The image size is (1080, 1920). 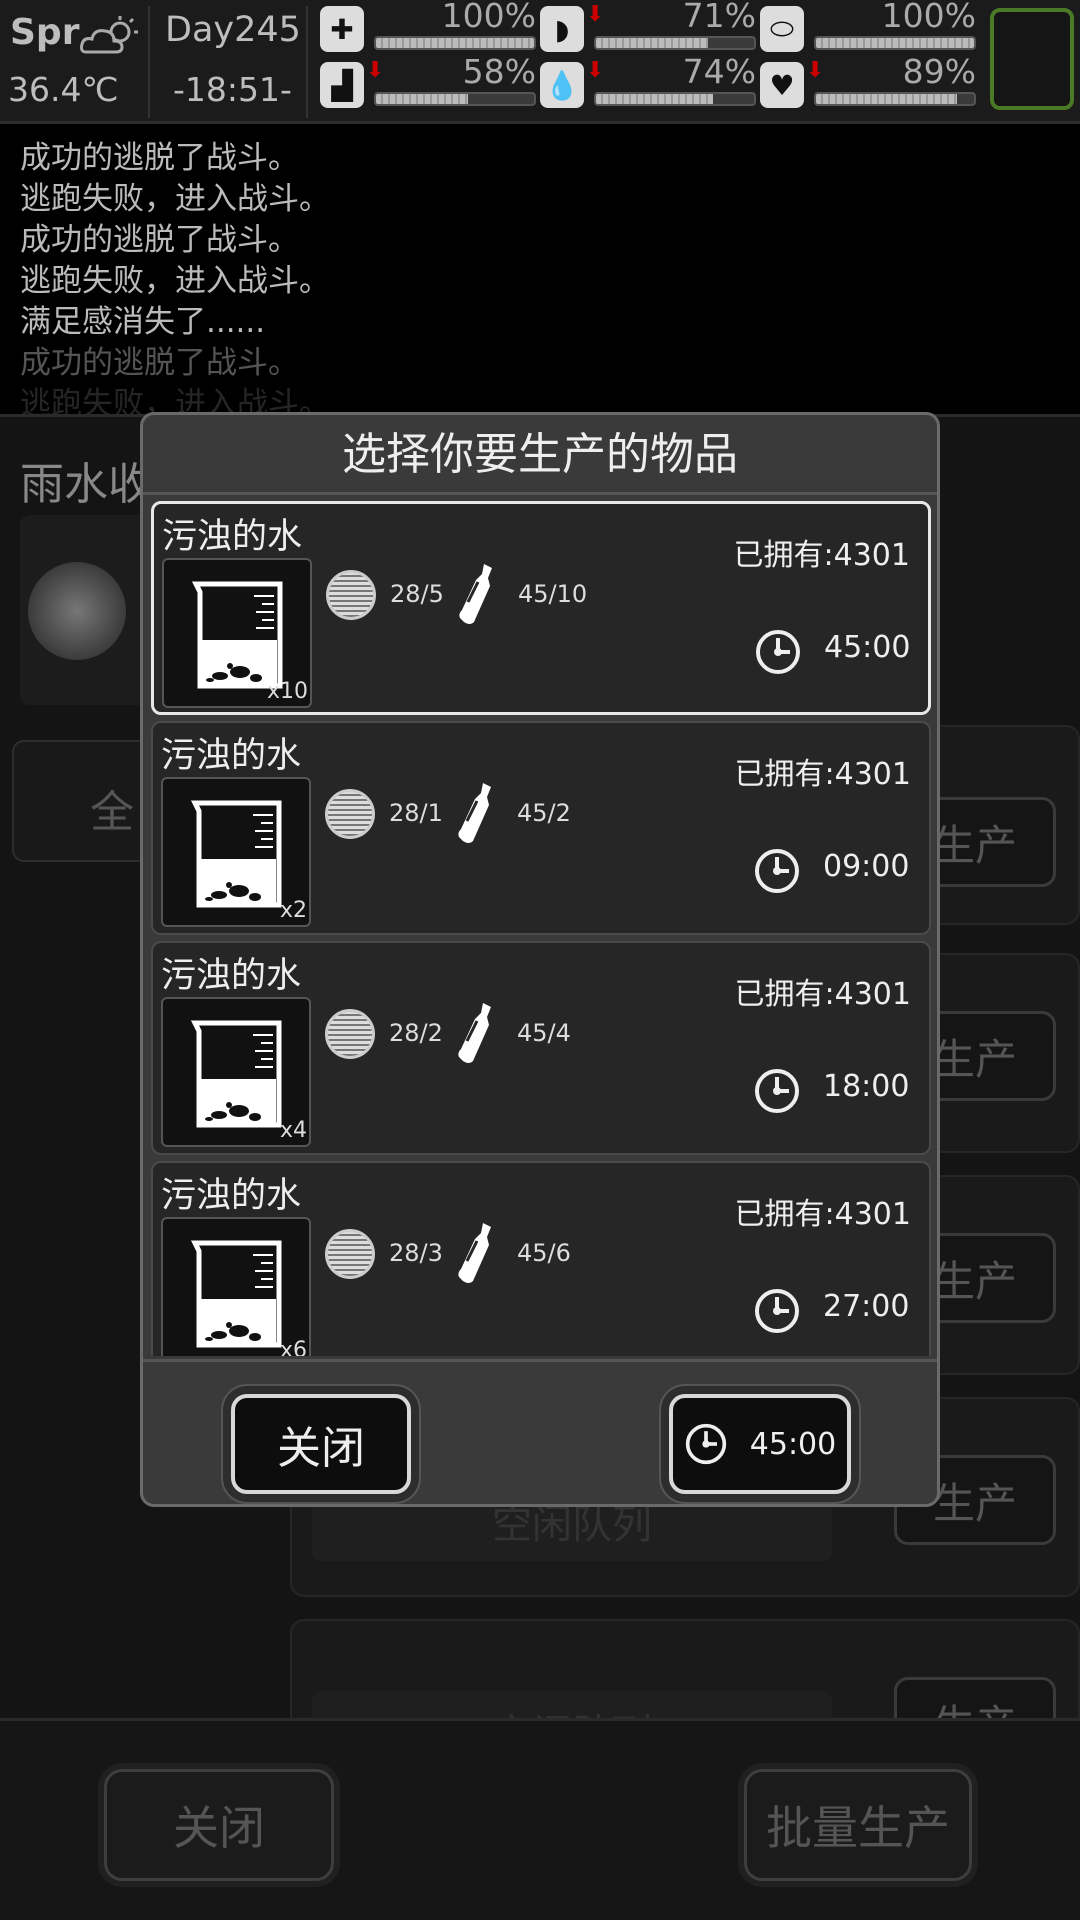 I want to click on close-button: 关闭, so click(x=219, y=1825).